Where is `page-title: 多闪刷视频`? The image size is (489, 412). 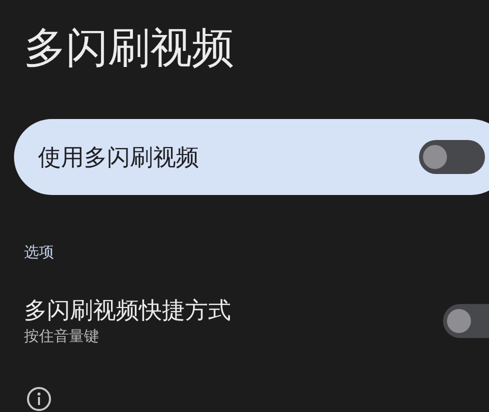
page-title: 多闪刷视频 is located at coordinates (129, 48).